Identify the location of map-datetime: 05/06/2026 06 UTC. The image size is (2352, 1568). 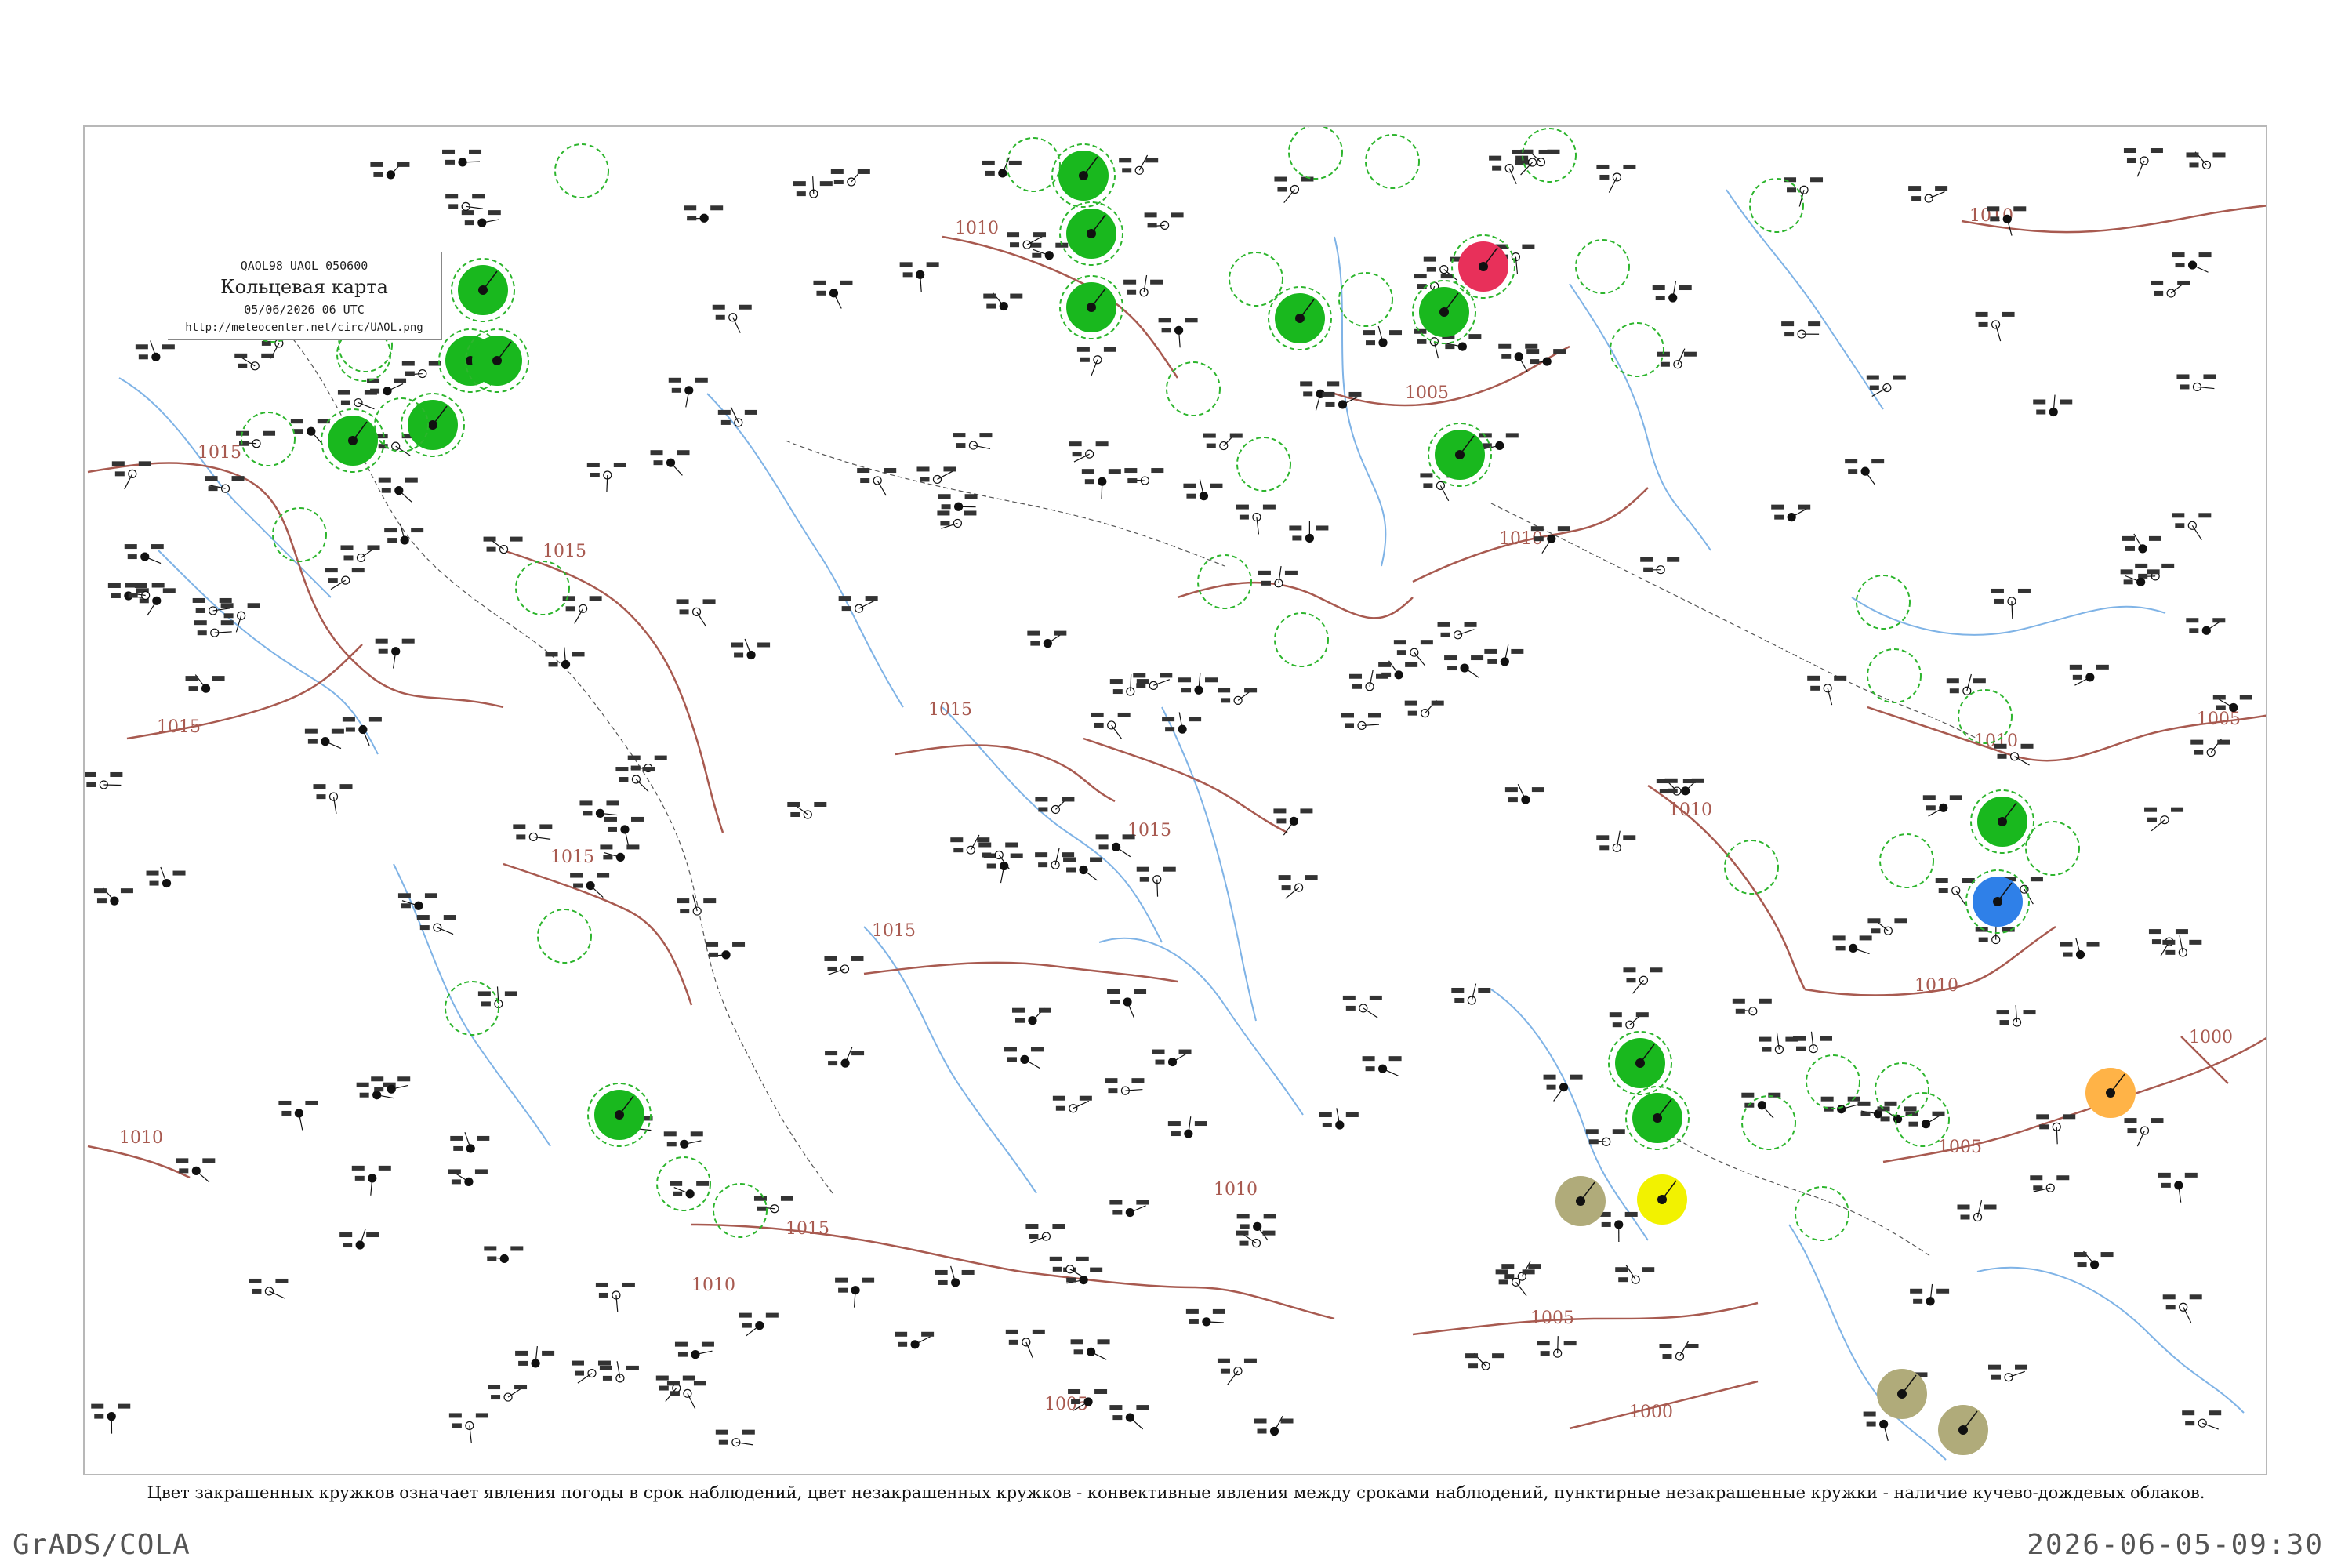
(304, 310).